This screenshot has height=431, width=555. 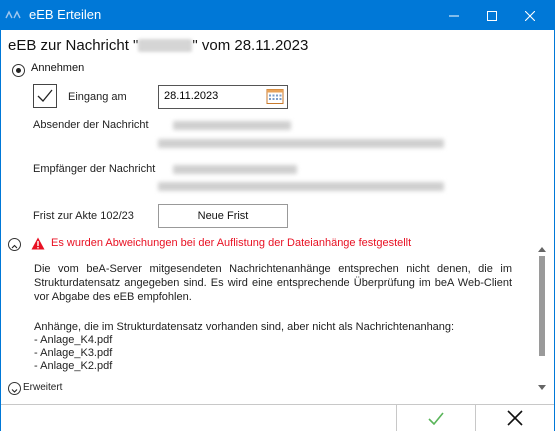 I want to click on vertical-scrollbar, so click(x=542, y=318).